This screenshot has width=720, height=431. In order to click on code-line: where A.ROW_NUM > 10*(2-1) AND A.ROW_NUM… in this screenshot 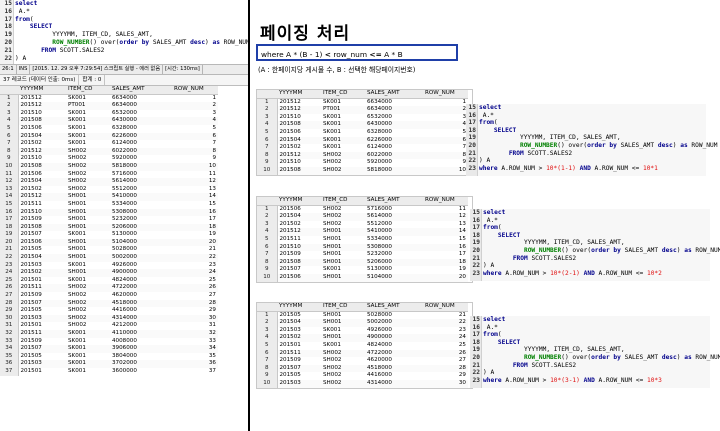, I will do `click(601, 274)`.